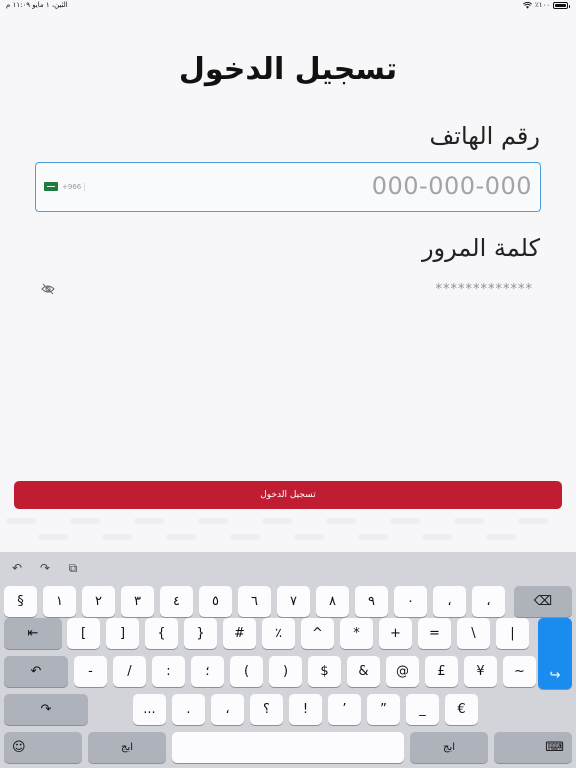 This screenshot has width=576, height=768. Describe the element at coordinates (288, 187) in the screenshot. I see `phone-input: +966 000-000-000` at that location.